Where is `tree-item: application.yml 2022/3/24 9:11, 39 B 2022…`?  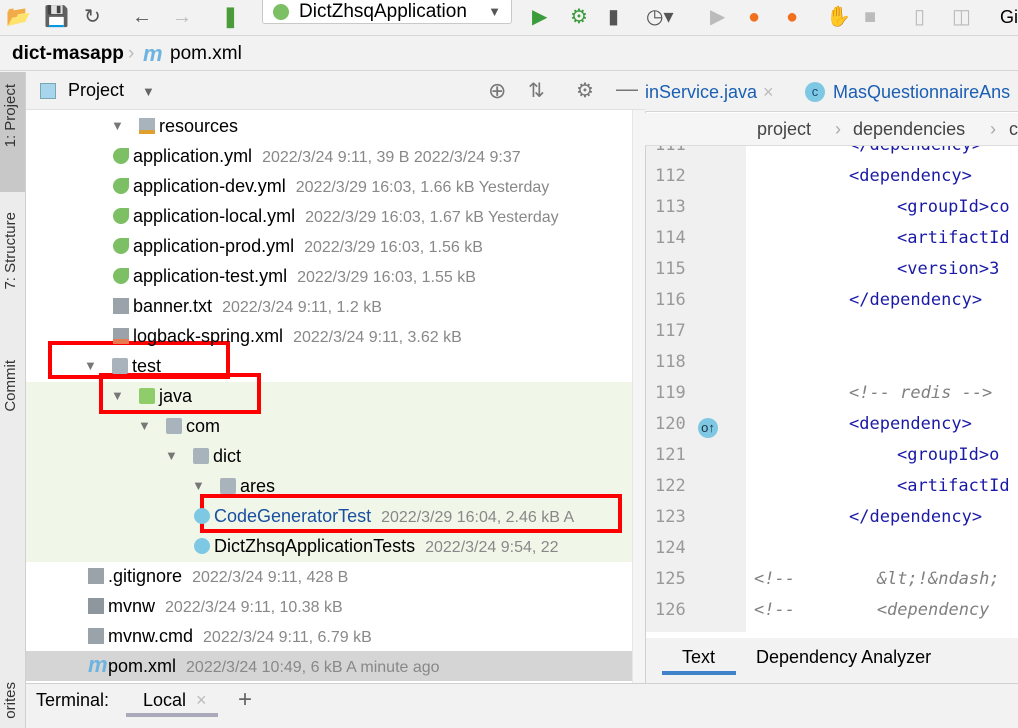 tree-item: application.yml 2022/3/24 9:11, 39 B 2022… is located at coordinates (329, 156).